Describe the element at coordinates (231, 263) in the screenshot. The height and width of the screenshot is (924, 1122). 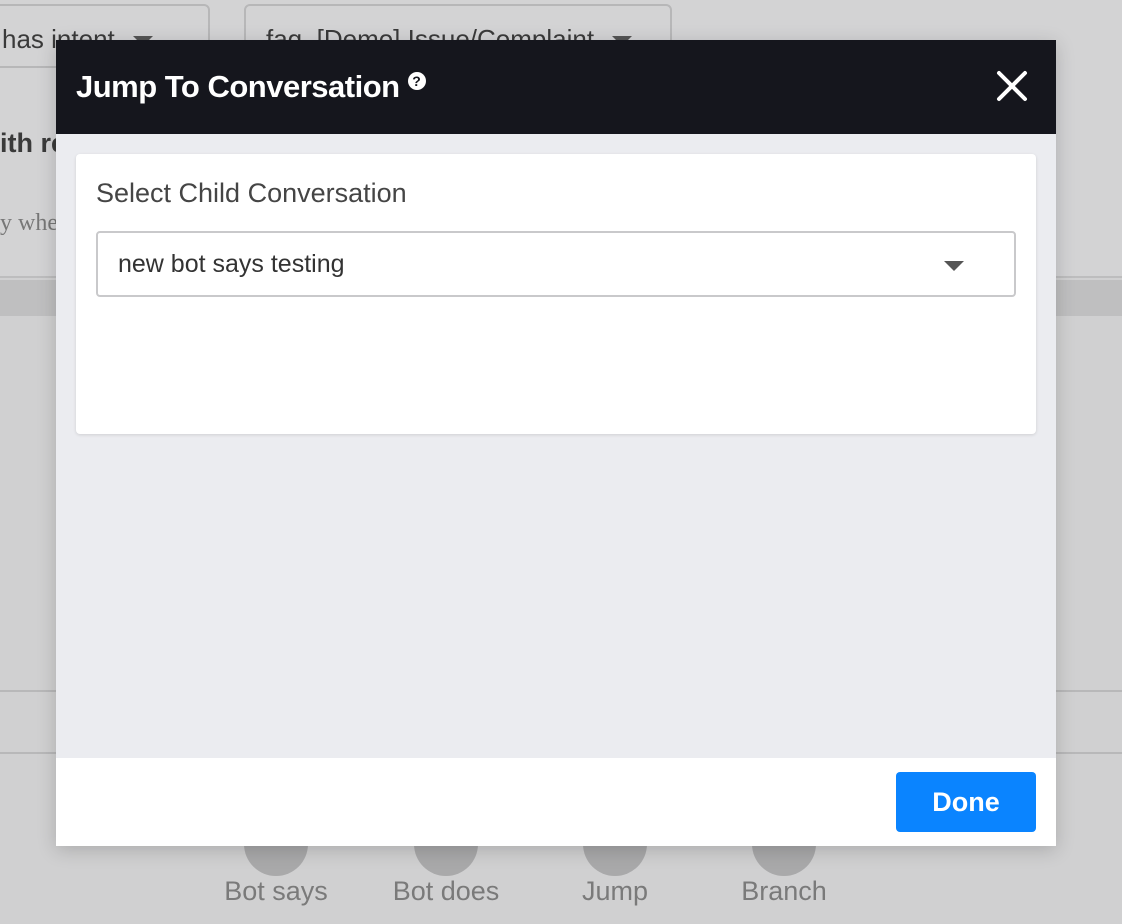
I see `select-value: new bot says testing` at that location.